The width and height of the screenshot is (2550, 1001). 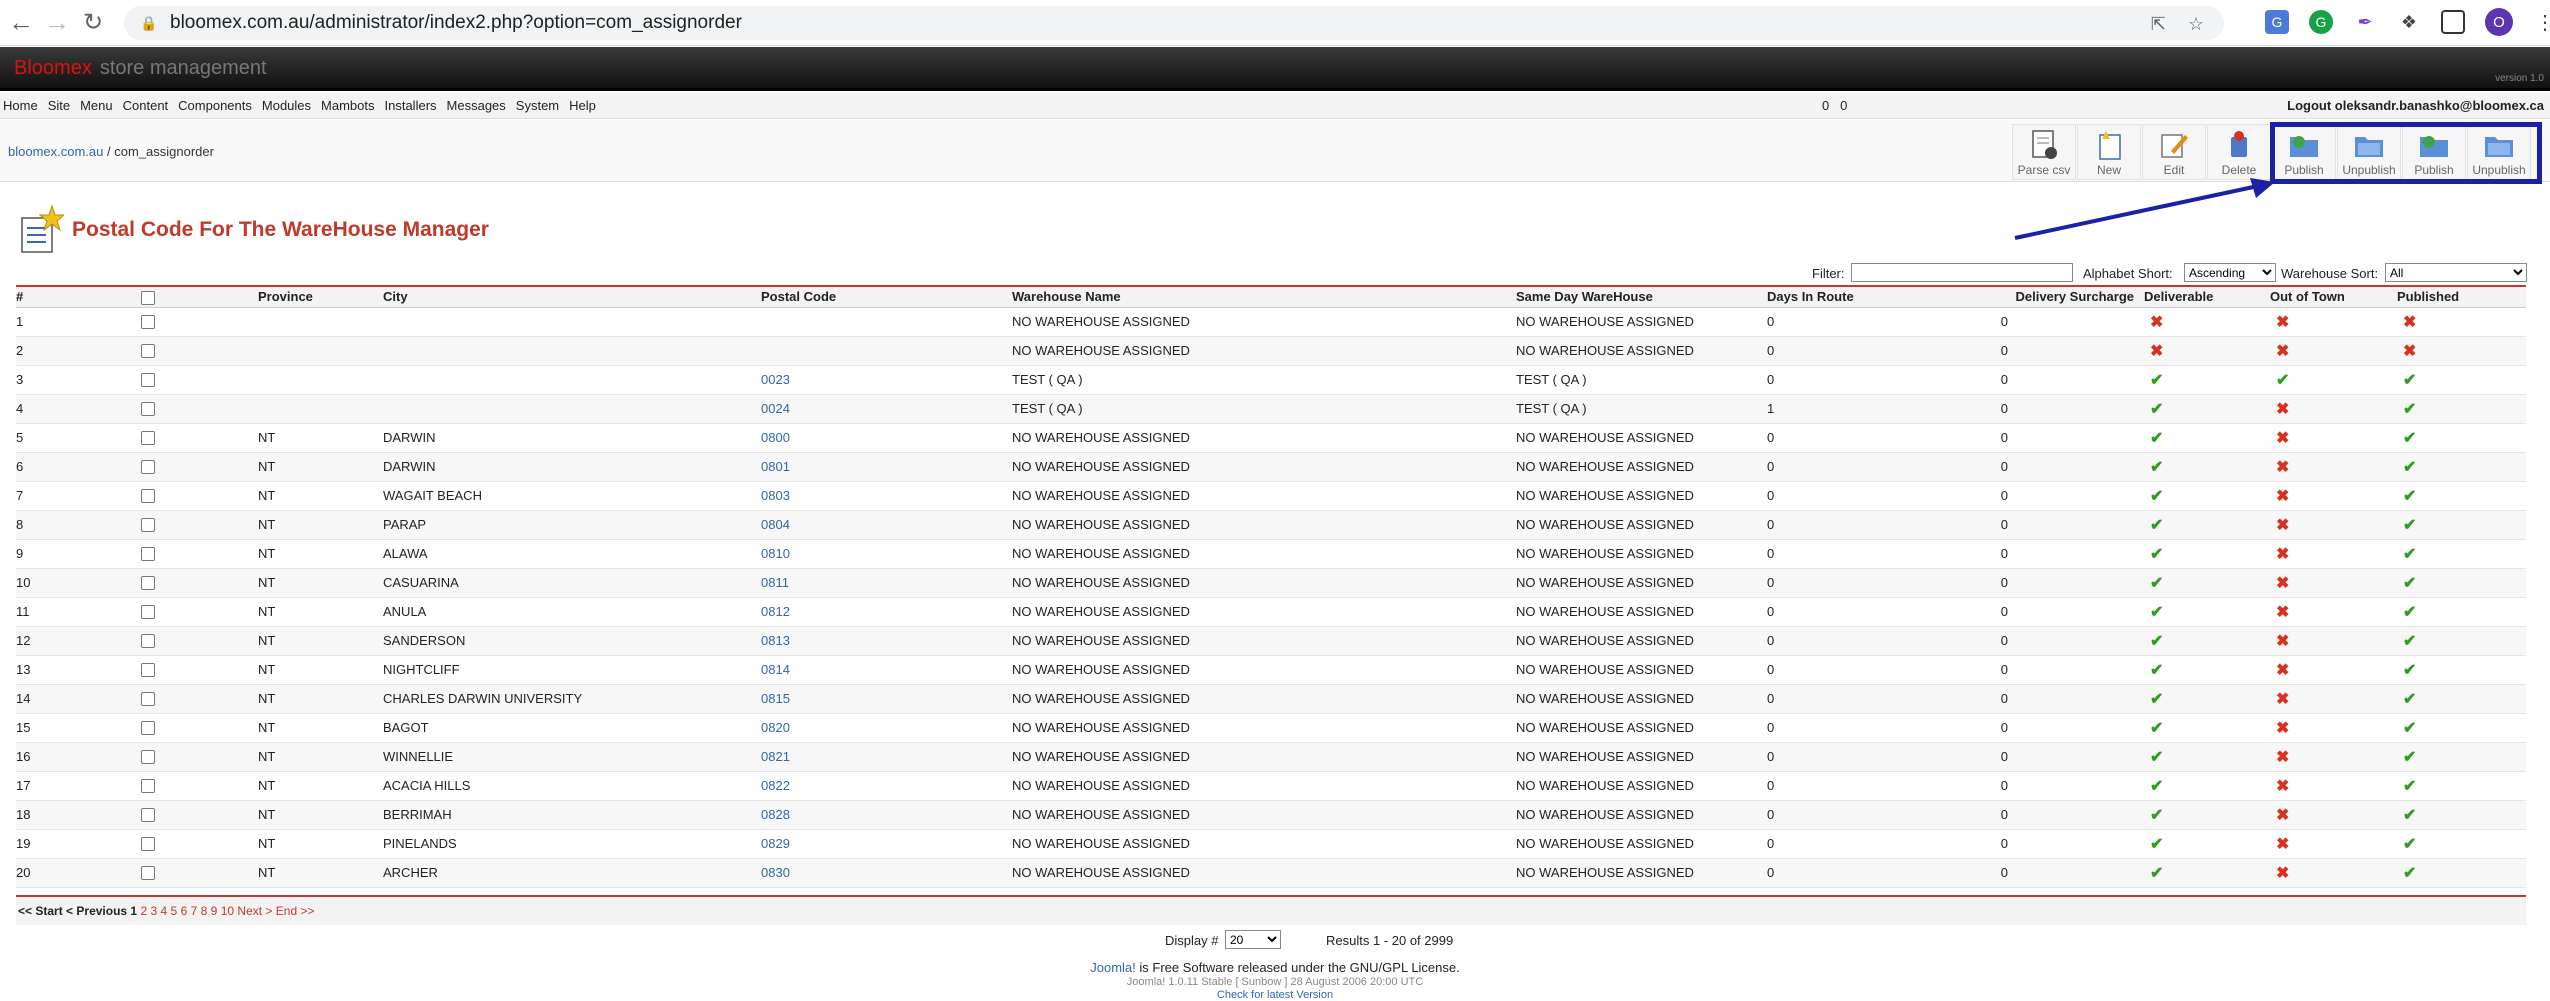 I want to click on row-days-in-route: 0, so click(x=1866, y=554).